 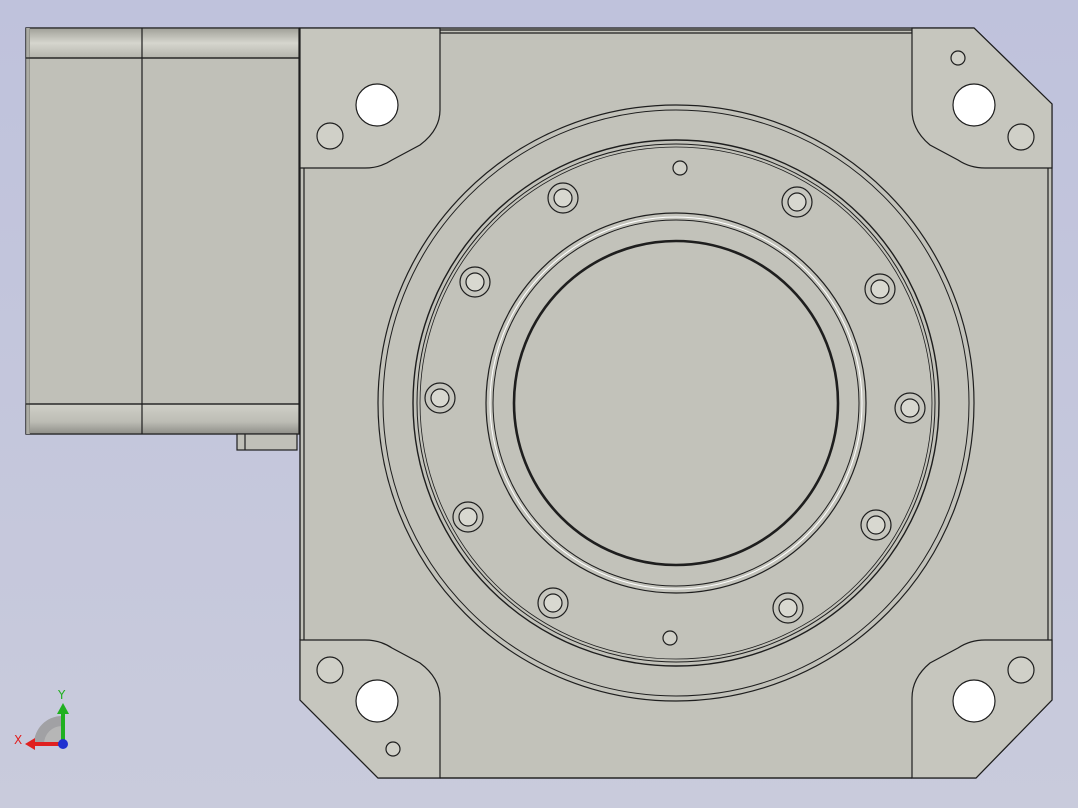 What do you see at coordinates (18, 740) in the screenshot?
I see `triad-x-label: X` at bounding box center [18, 740].